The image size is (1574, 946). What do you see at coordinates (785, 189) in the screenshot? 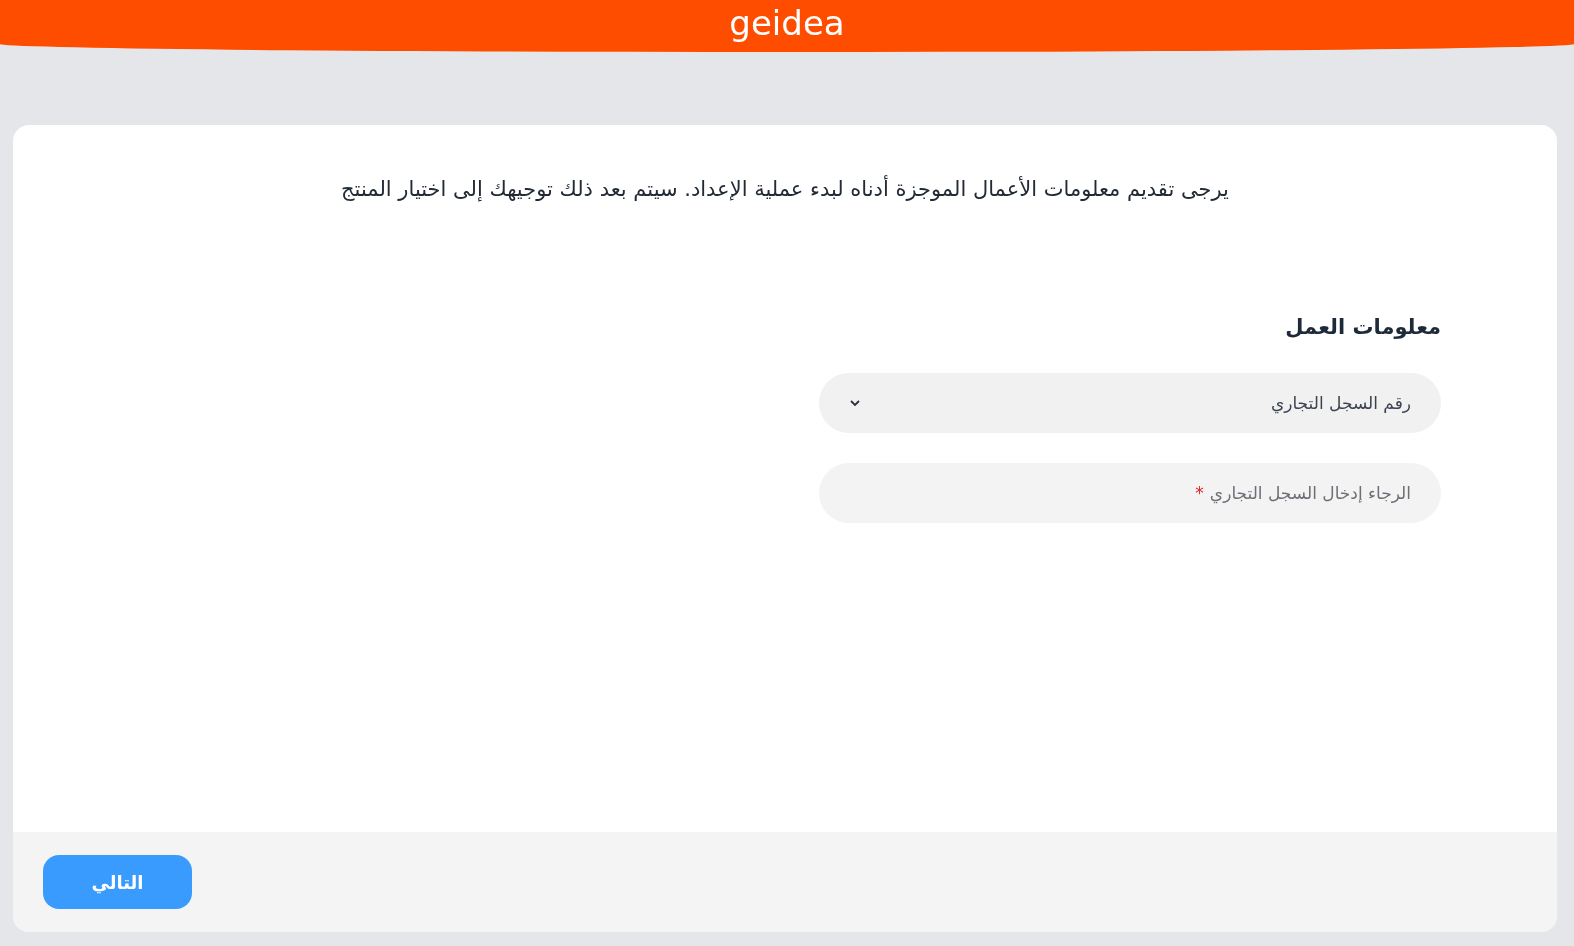
I see `intro-text: يرجى تقديم معلومات الأعمال الموجزة أدناه لبدء عملية الإعداد. سيتم بعد ذلك توجيهك إلى اختيار المنتج` at bounding box center [785, 189].